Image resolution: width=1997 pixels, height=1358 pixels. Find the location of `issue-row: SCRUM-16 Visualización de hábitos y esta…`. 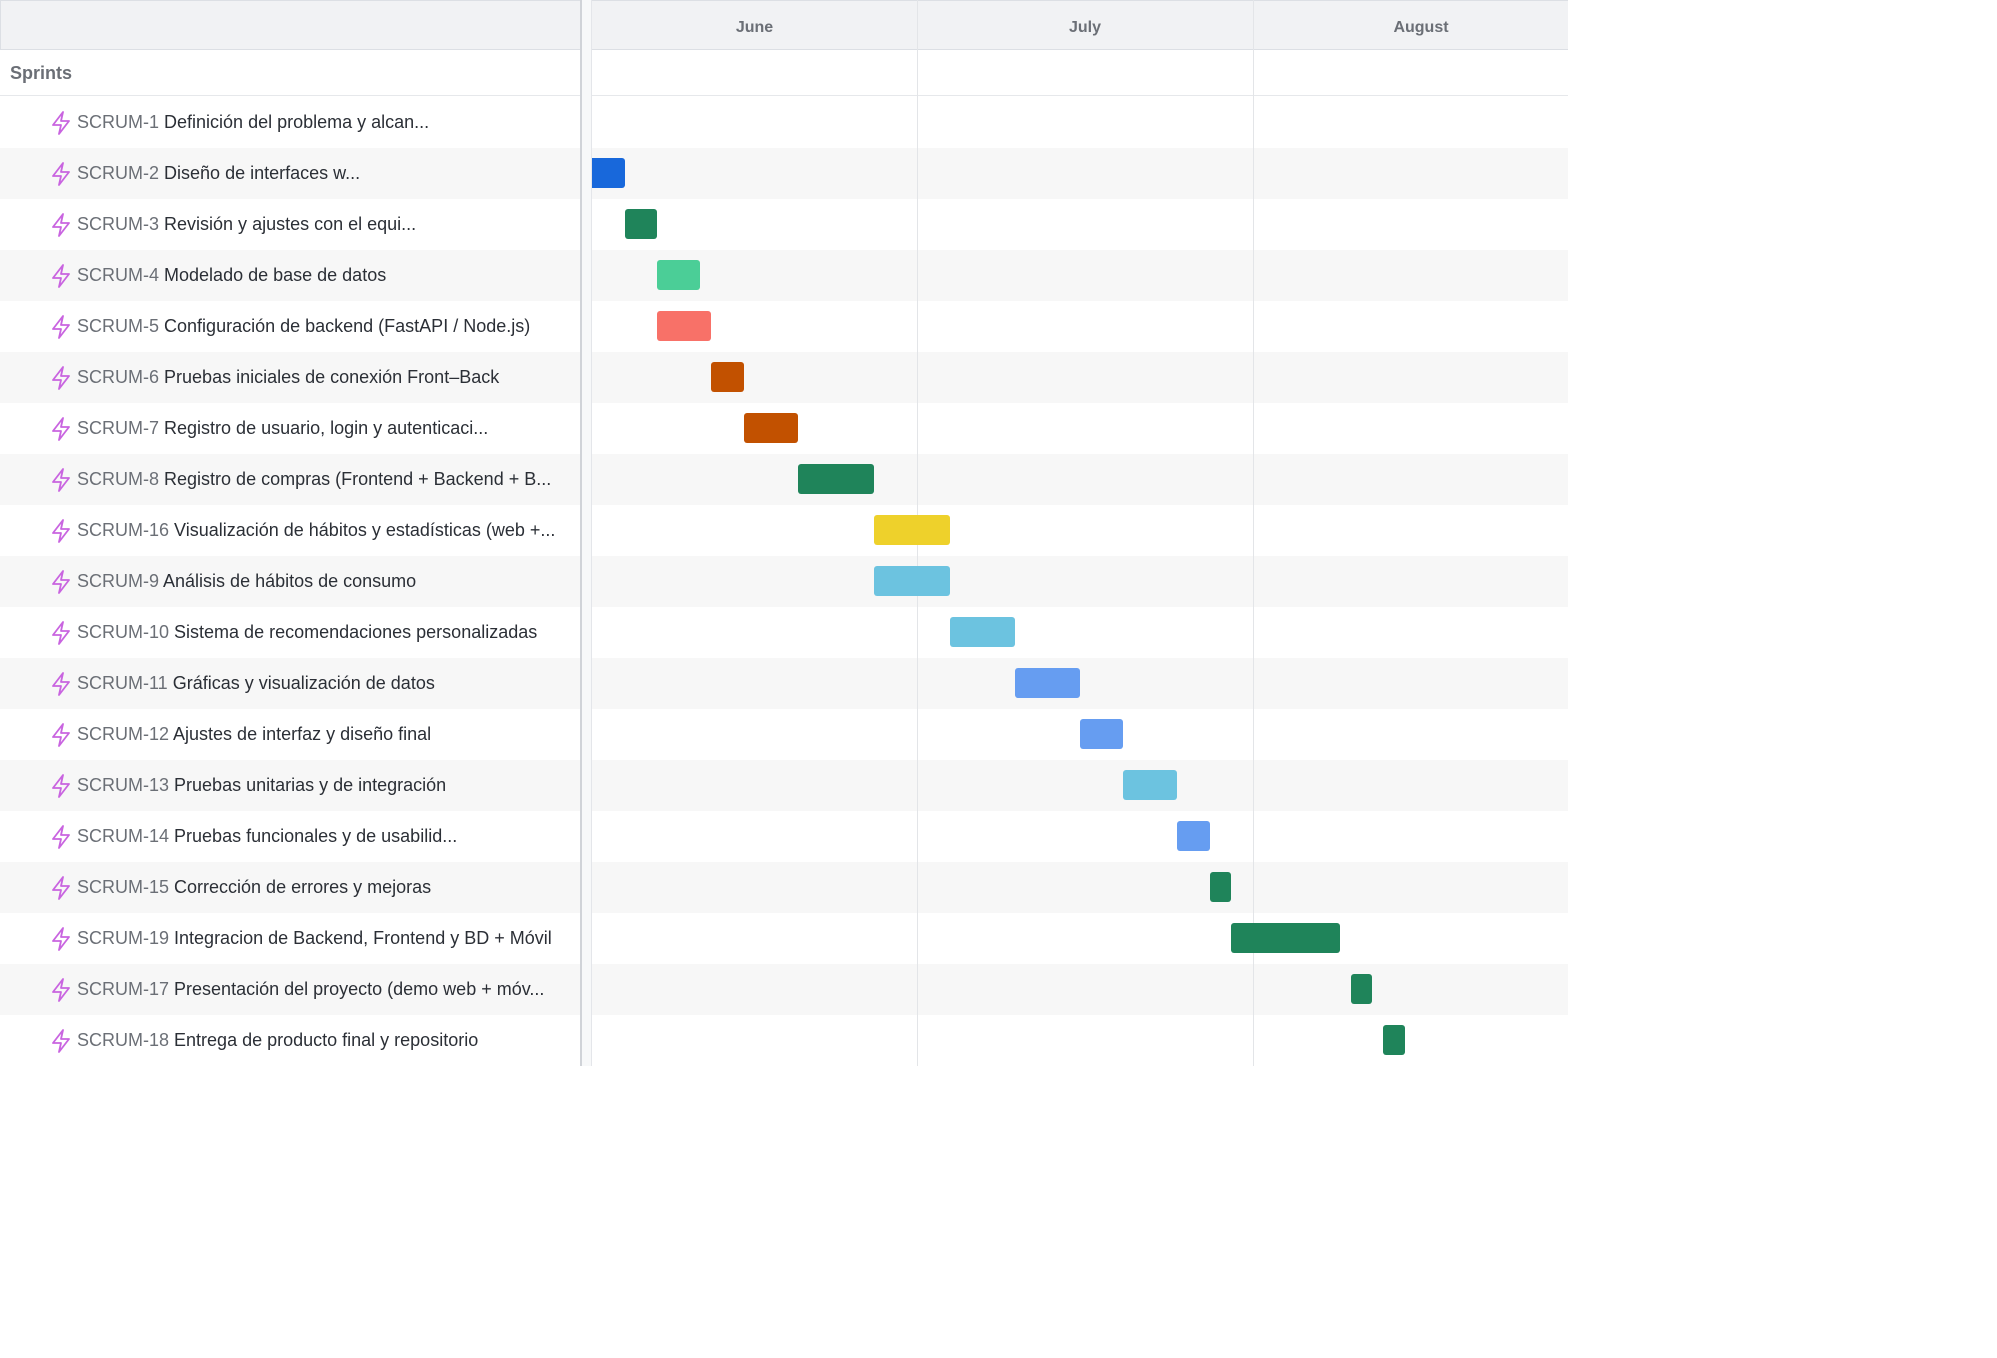

issue-row: SCRUM-16 Visualización de hábitos y esta… is located at coordinates (784, 530).